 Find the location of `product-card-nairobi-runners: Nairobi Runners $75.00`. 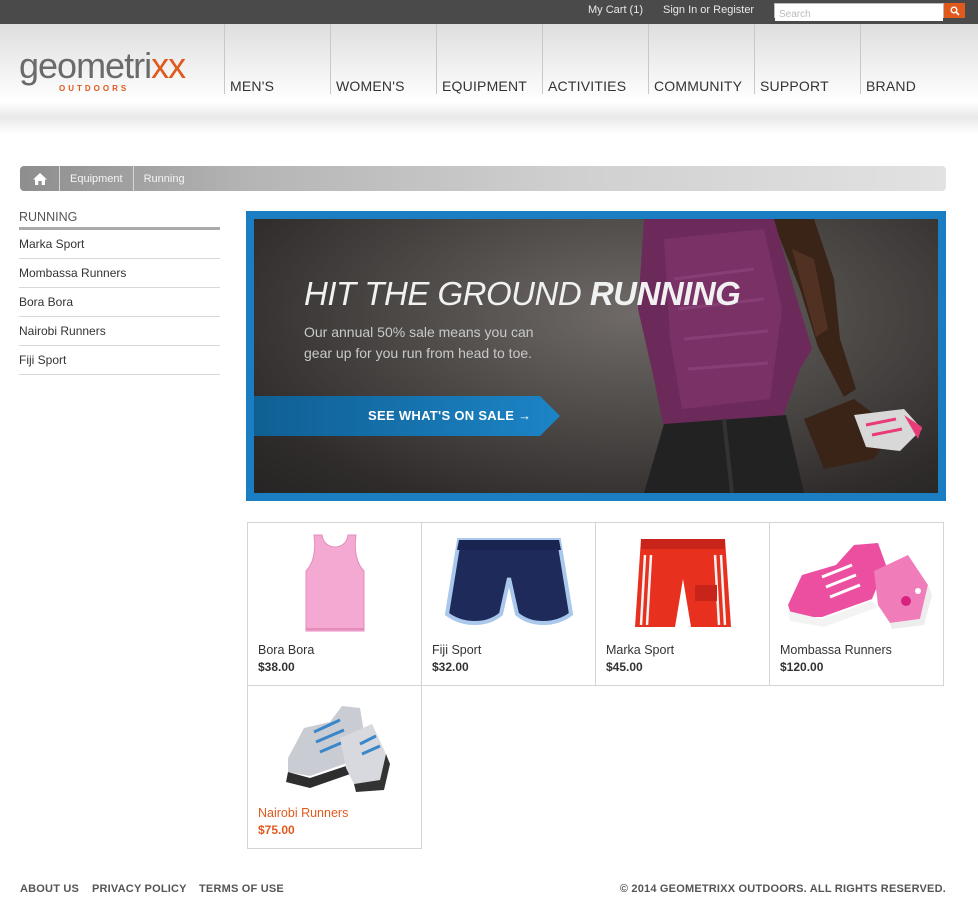

product-card-nairobi-runners: Nairobi Runners $75.00 is located at coordinates (334, 767).